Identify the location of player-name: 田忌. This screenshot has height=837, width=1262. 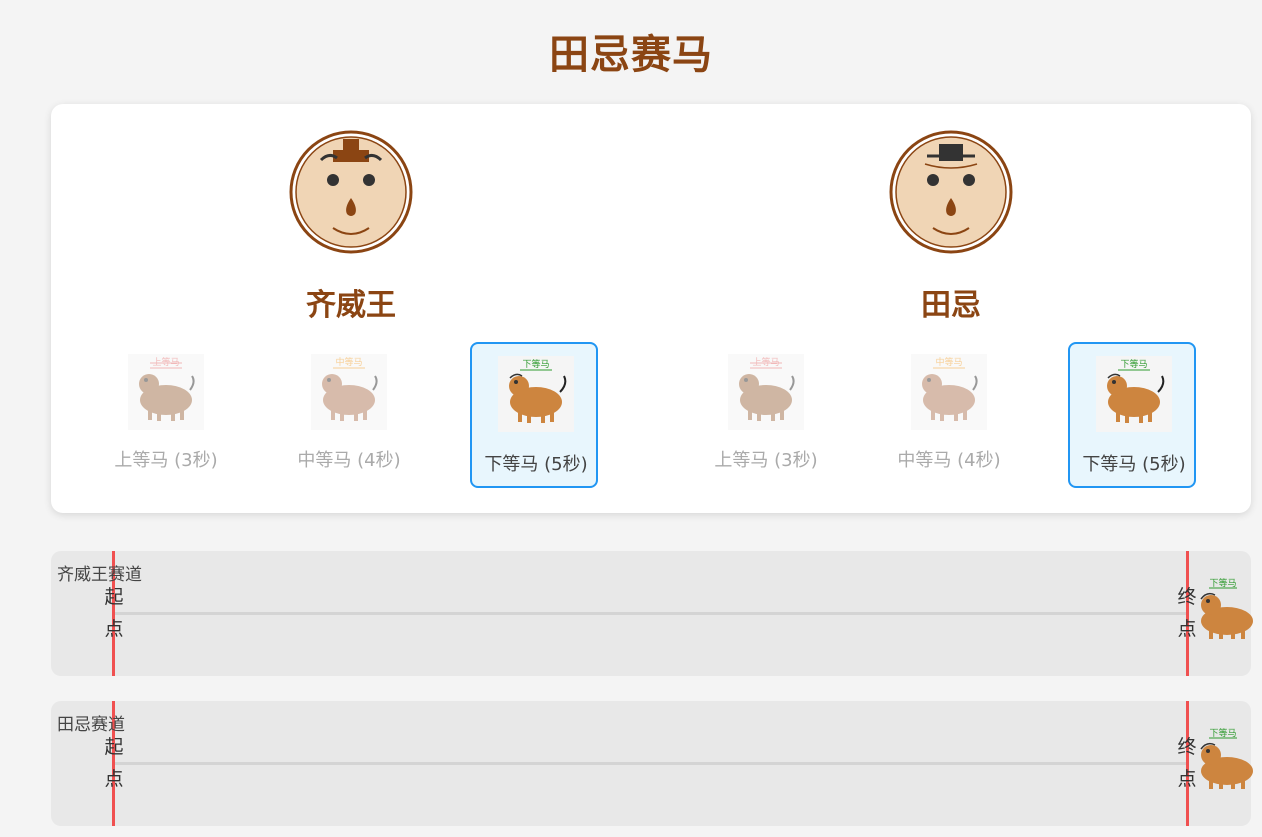
(951, 305).